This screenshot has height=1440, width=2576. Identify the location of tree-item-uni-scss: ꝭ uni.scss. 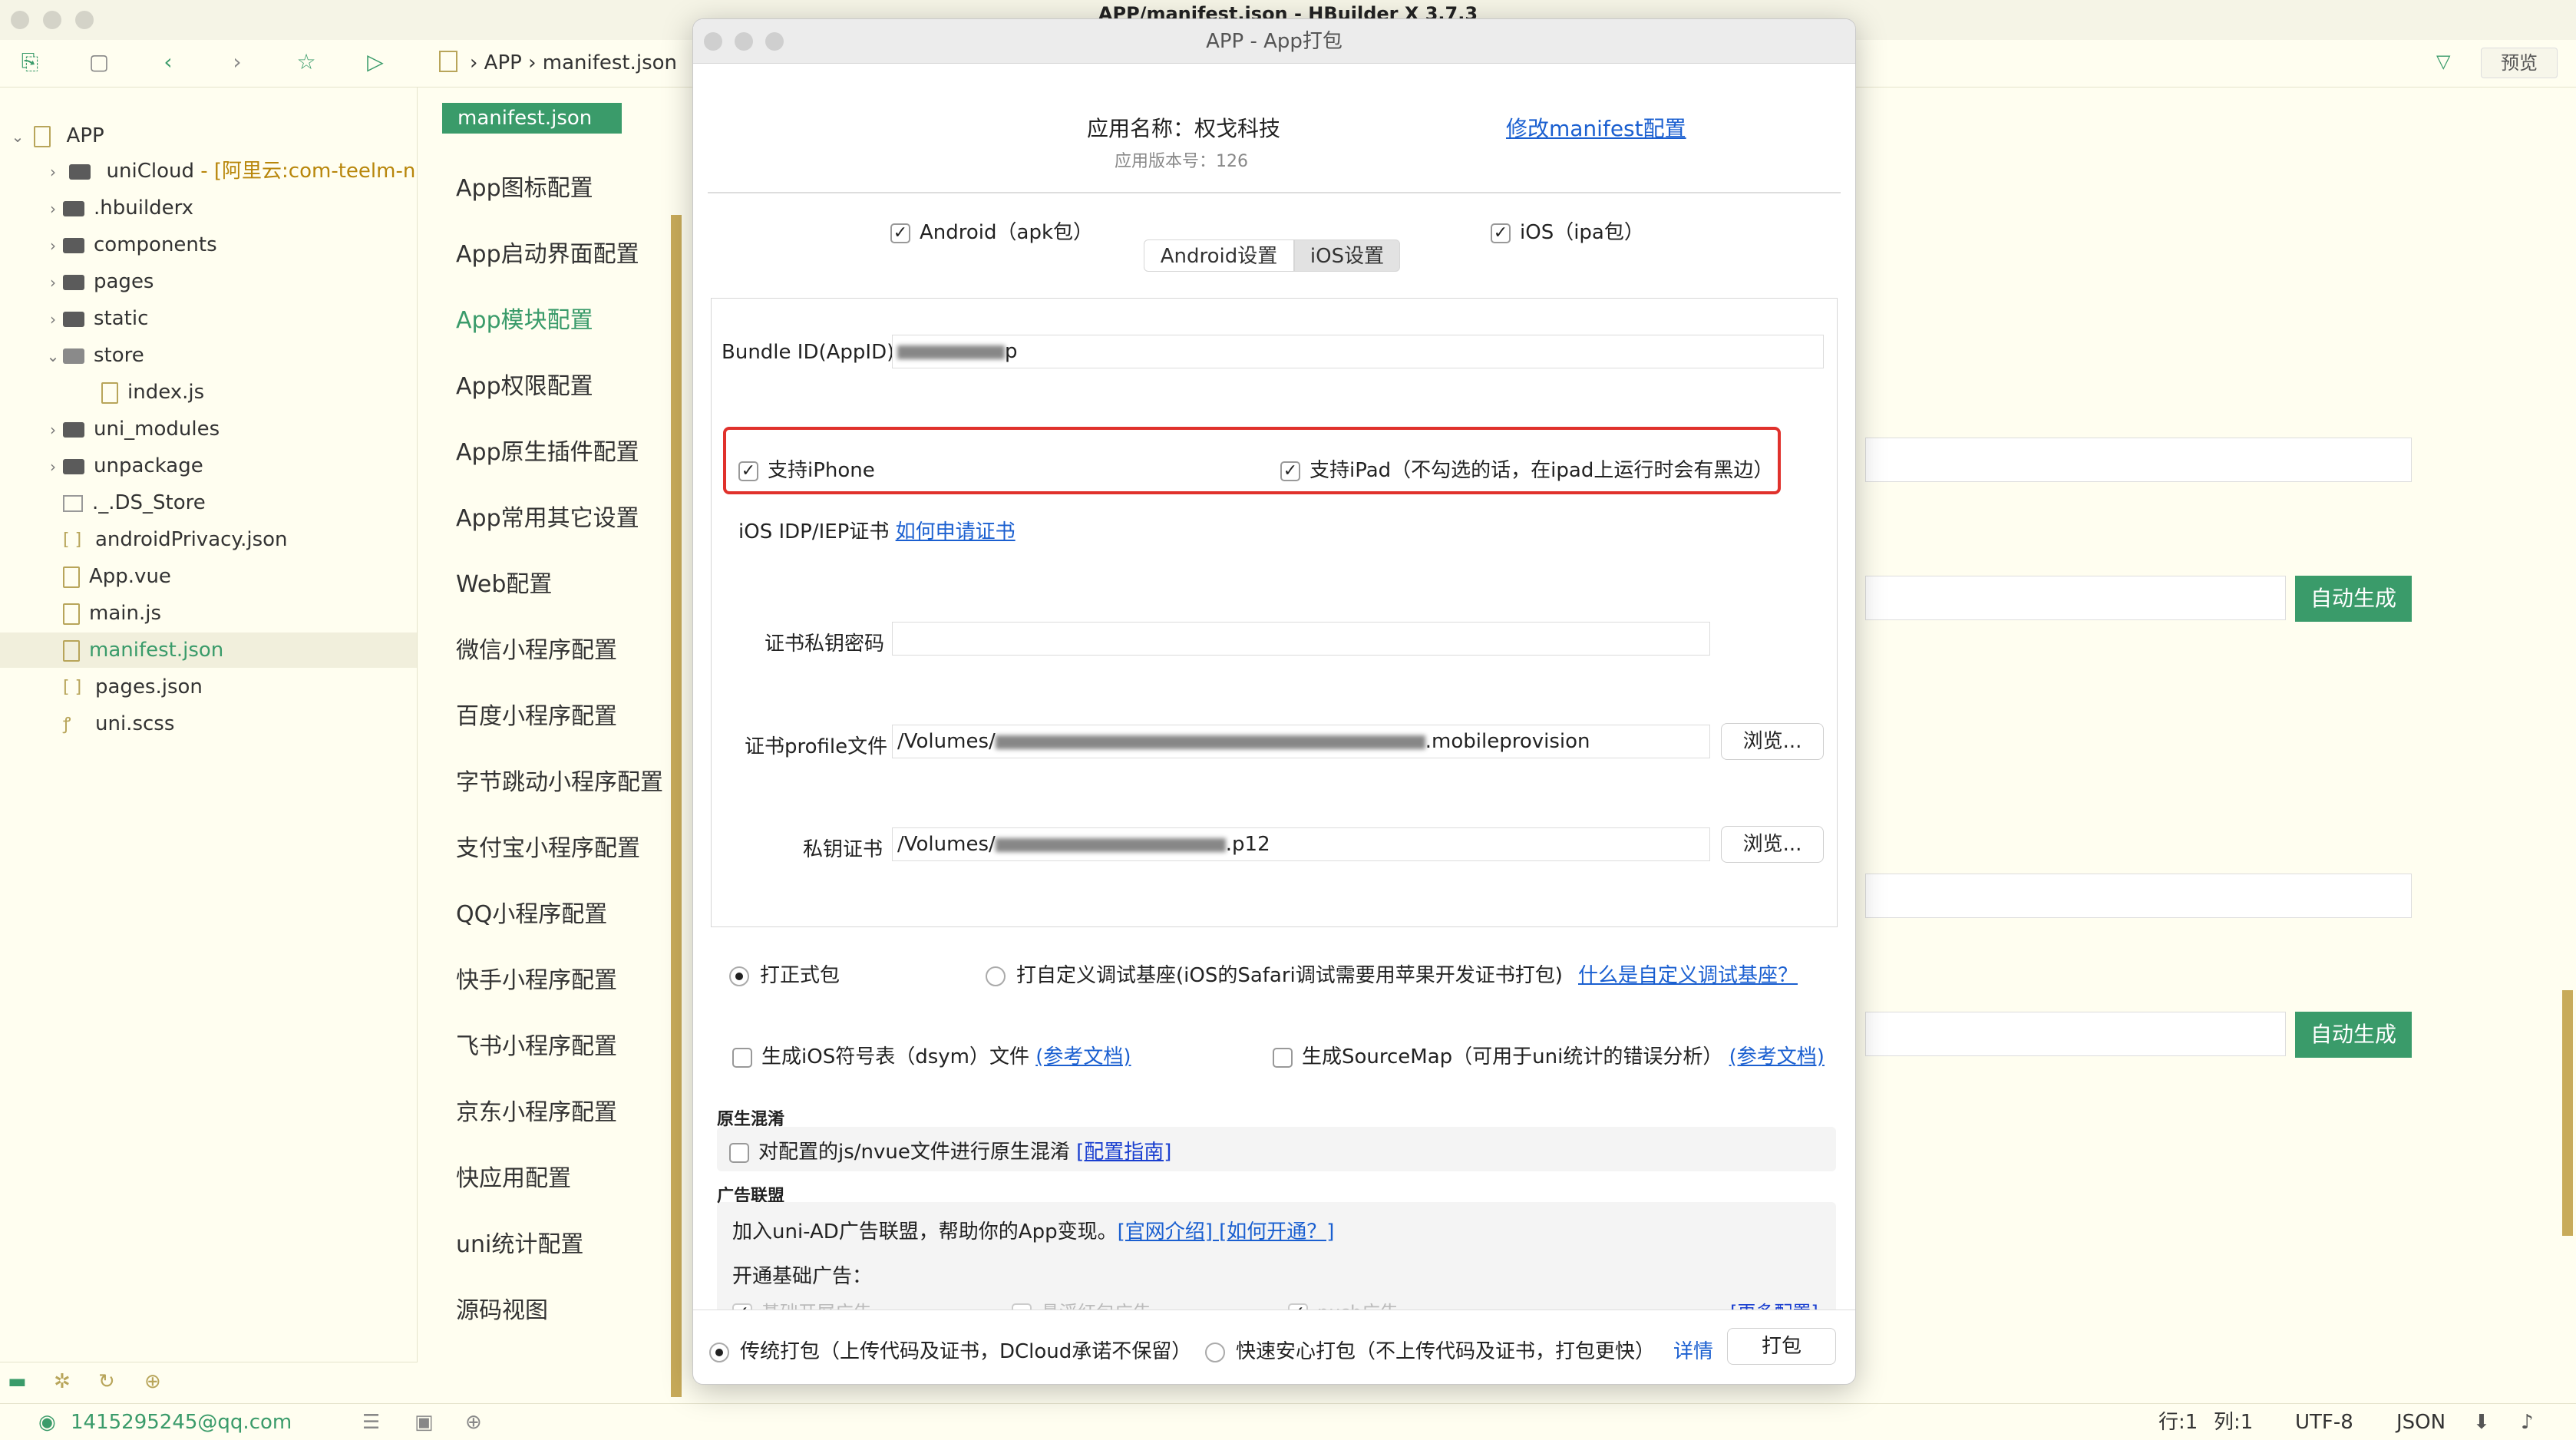
(118, 723).